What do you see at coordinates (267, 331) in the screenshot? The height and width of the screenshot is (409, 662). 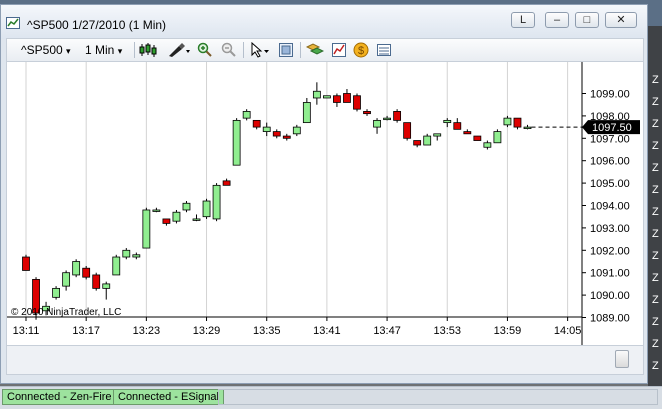 I see `x-tick-label: 13:35` at bounding box center [267, 331].